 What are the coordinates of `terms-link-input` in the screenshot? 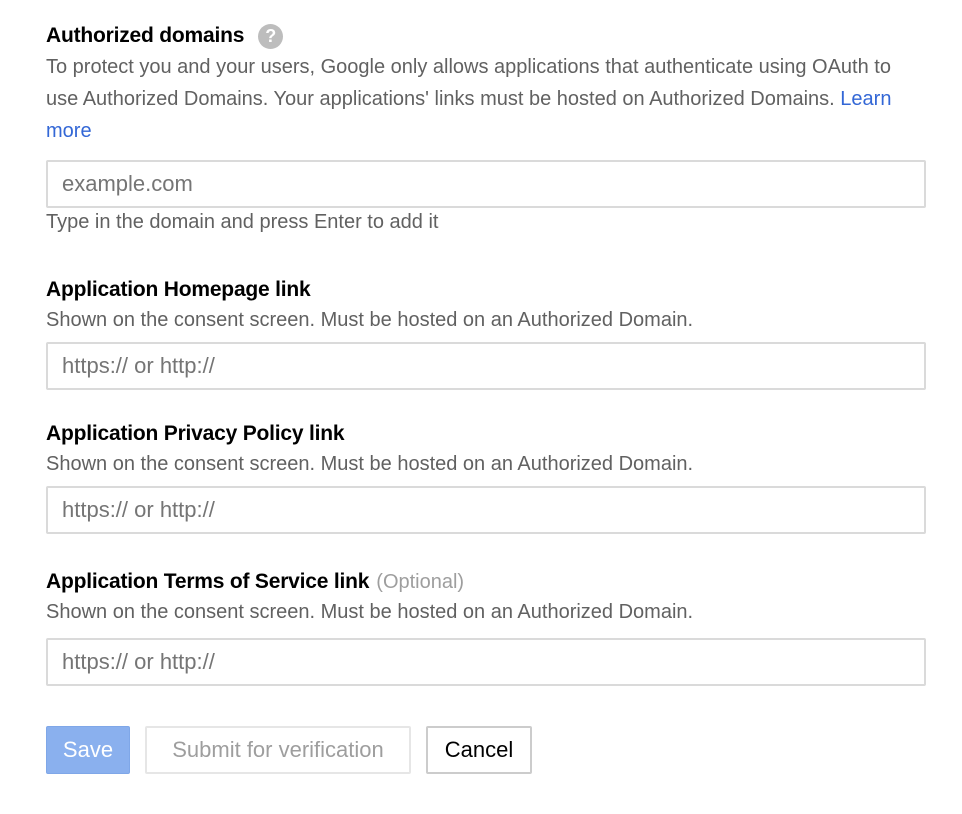 It's located at (486, 662).